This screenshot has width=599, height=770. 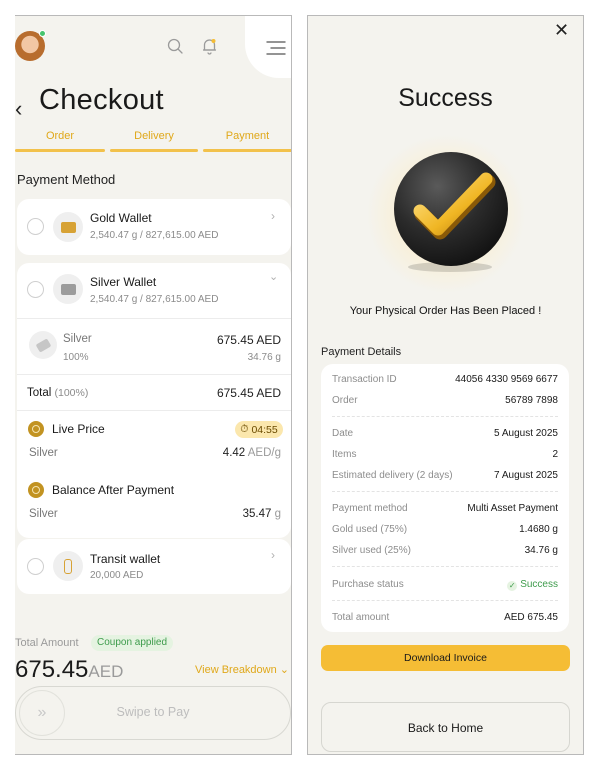 I want to click on gold-wallet-radio, so click(x=35, y=226).